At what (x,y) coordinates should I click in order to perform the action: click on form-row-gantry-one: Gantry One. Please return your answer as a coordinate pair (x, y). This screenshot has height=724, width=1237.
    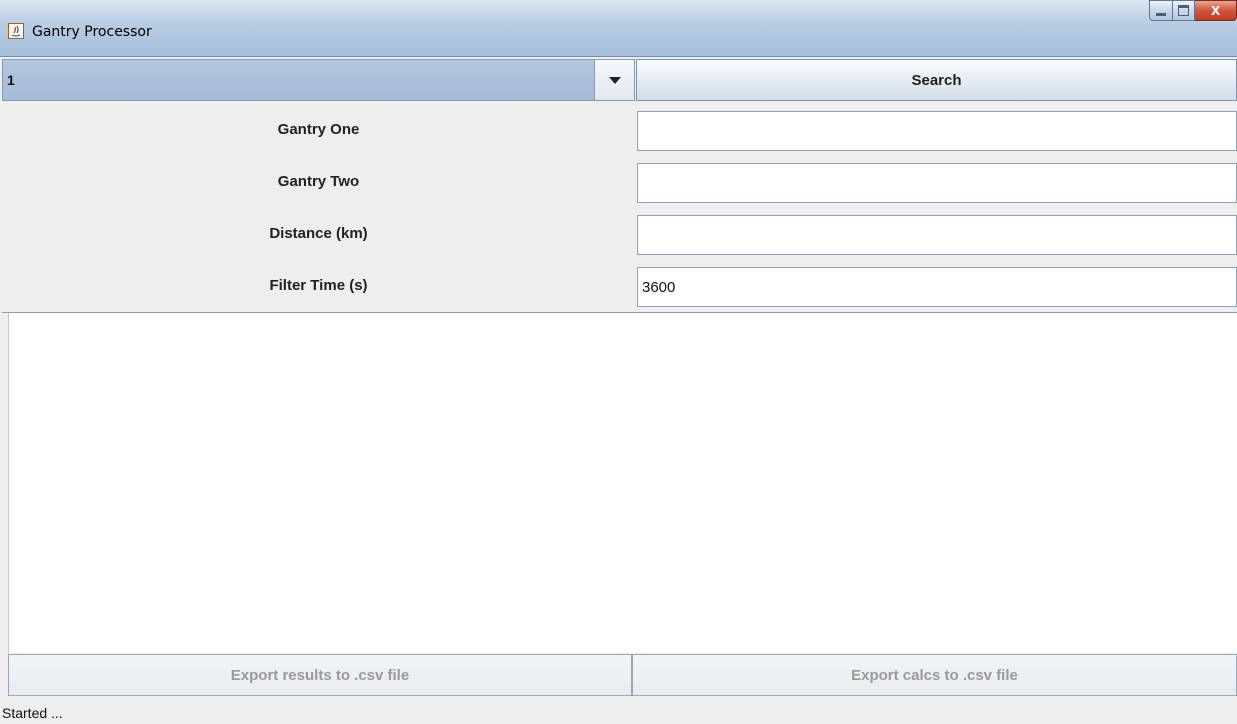
    Looking at the image, I should click on (619, 129).